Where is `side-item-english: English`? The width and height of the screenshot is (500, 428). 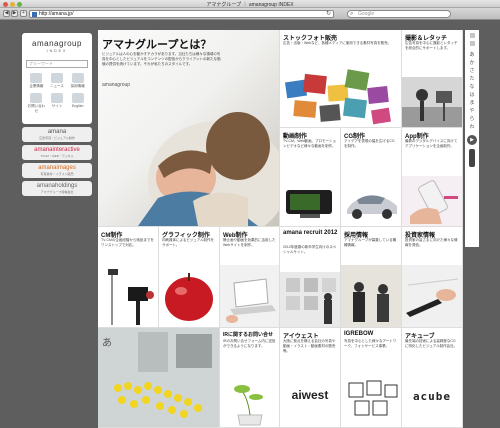
side-item-english: English is located at coordinates (77, 103).